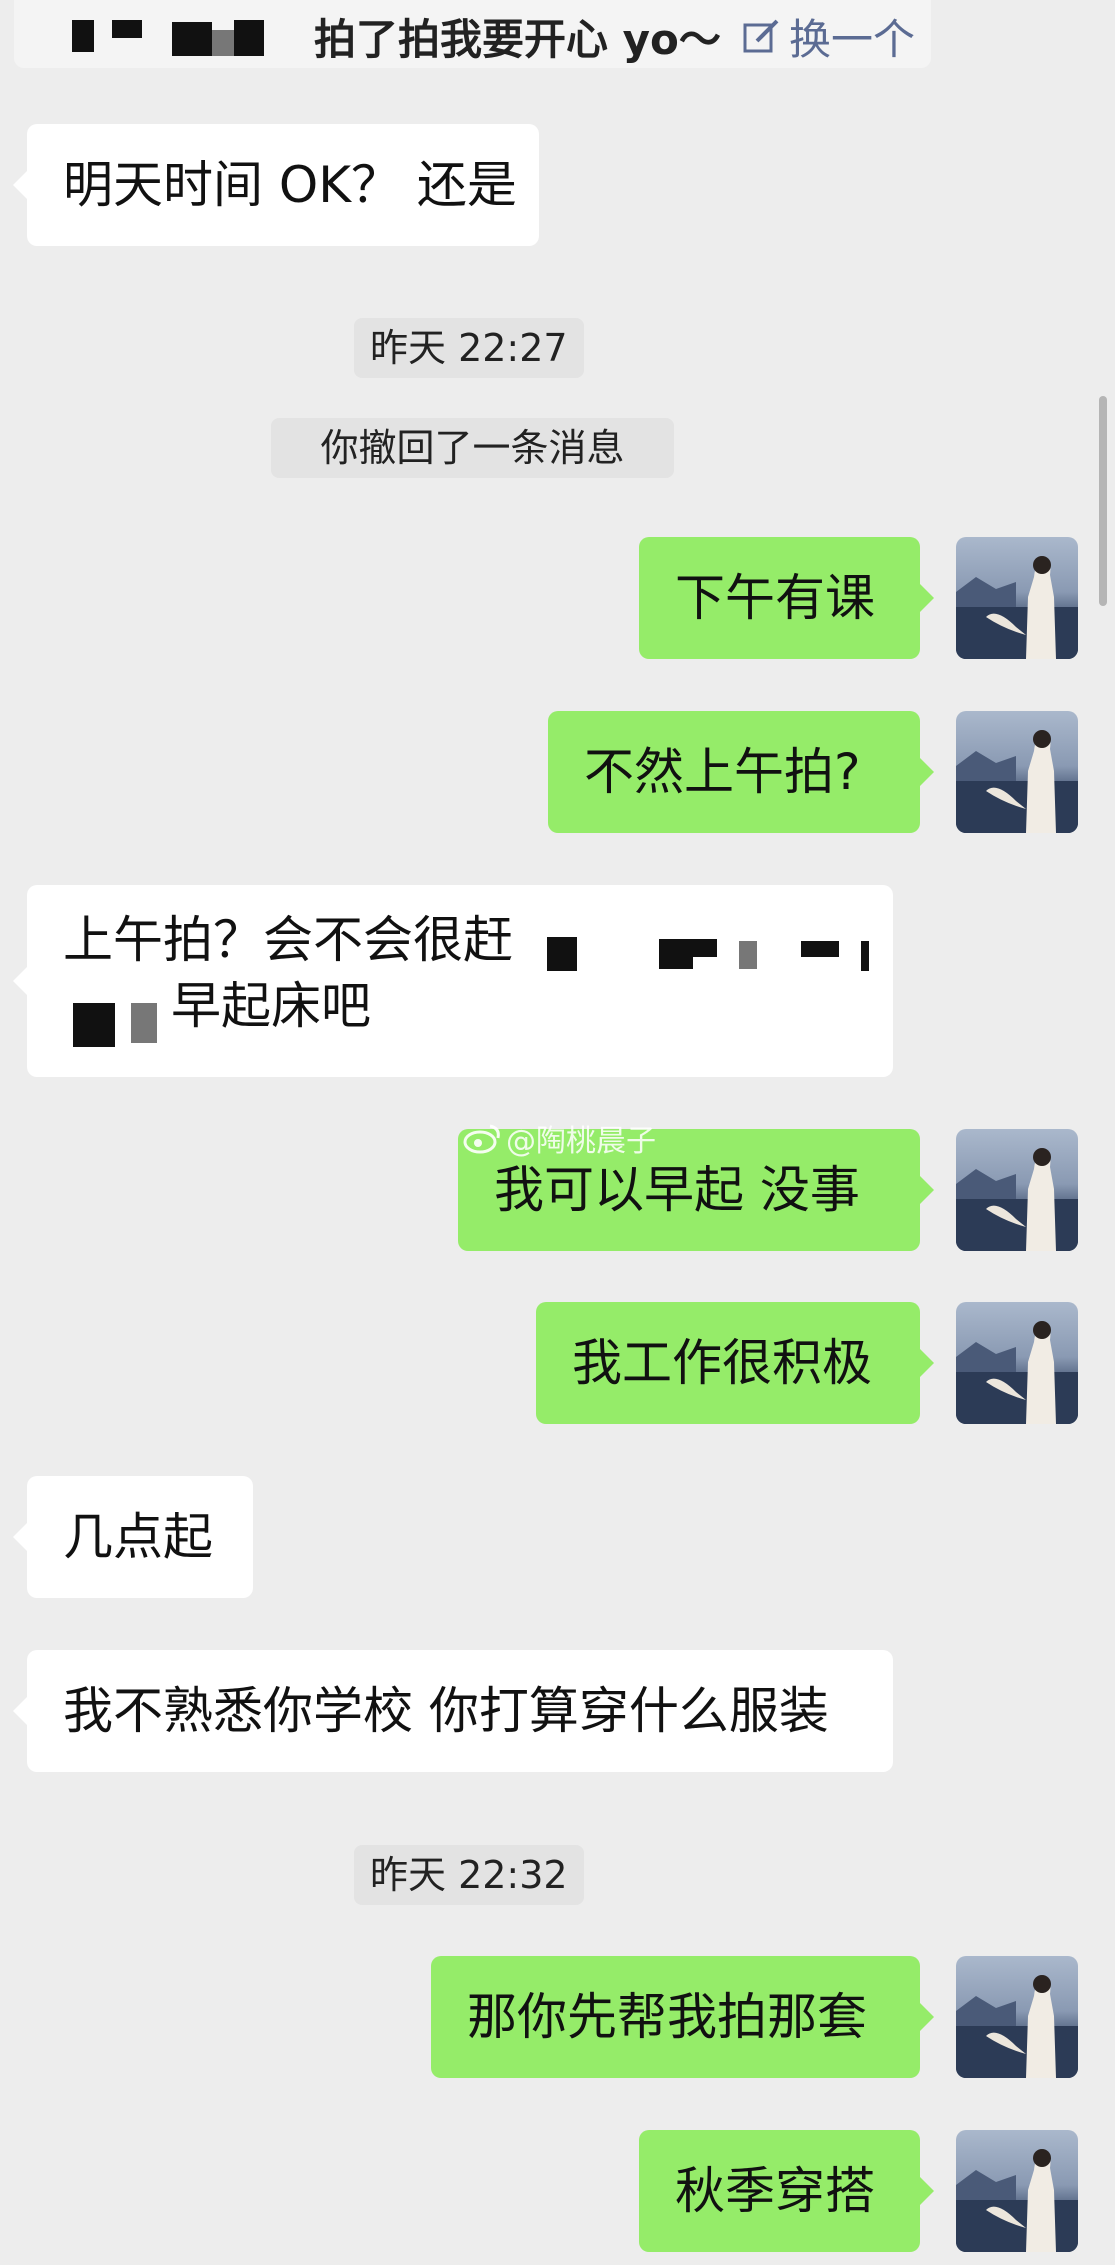 This screenshot has height=2265, width=1115. Describe the element at coordinates (469, 1875) in the screenshot. I see `timestamp: 昨天 22:32` at that location.